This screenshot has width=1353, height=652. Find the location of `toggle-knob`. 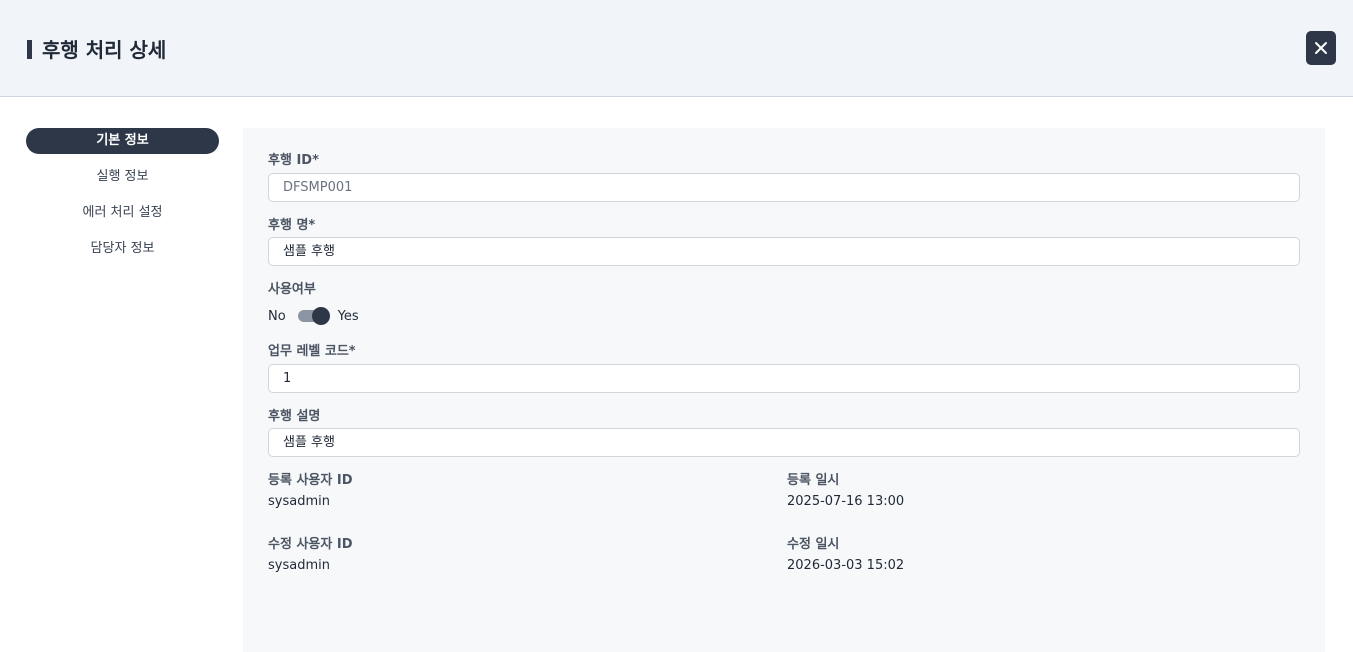

toggle-knob is located at coordinates (320, 316).